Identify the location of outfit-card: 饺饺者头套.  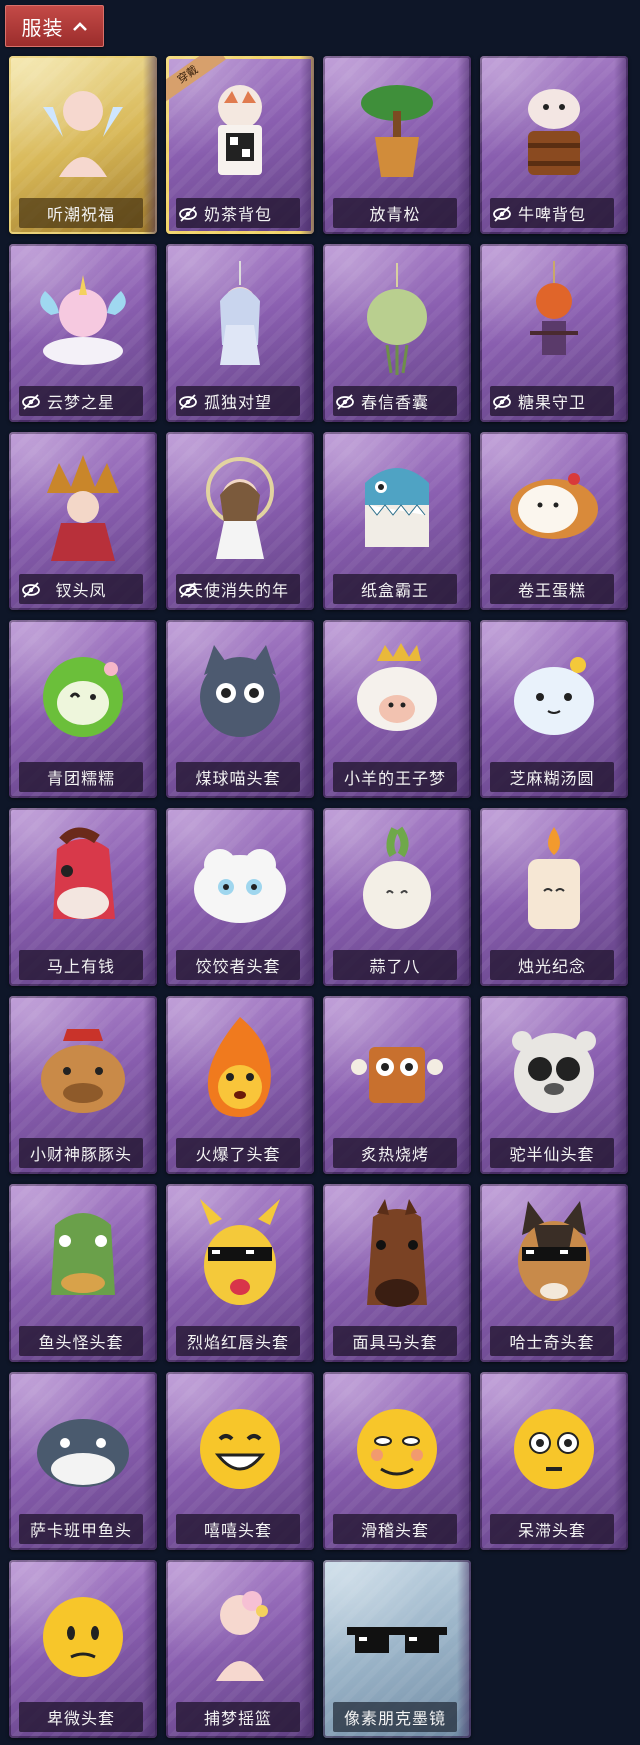
(240, 897).